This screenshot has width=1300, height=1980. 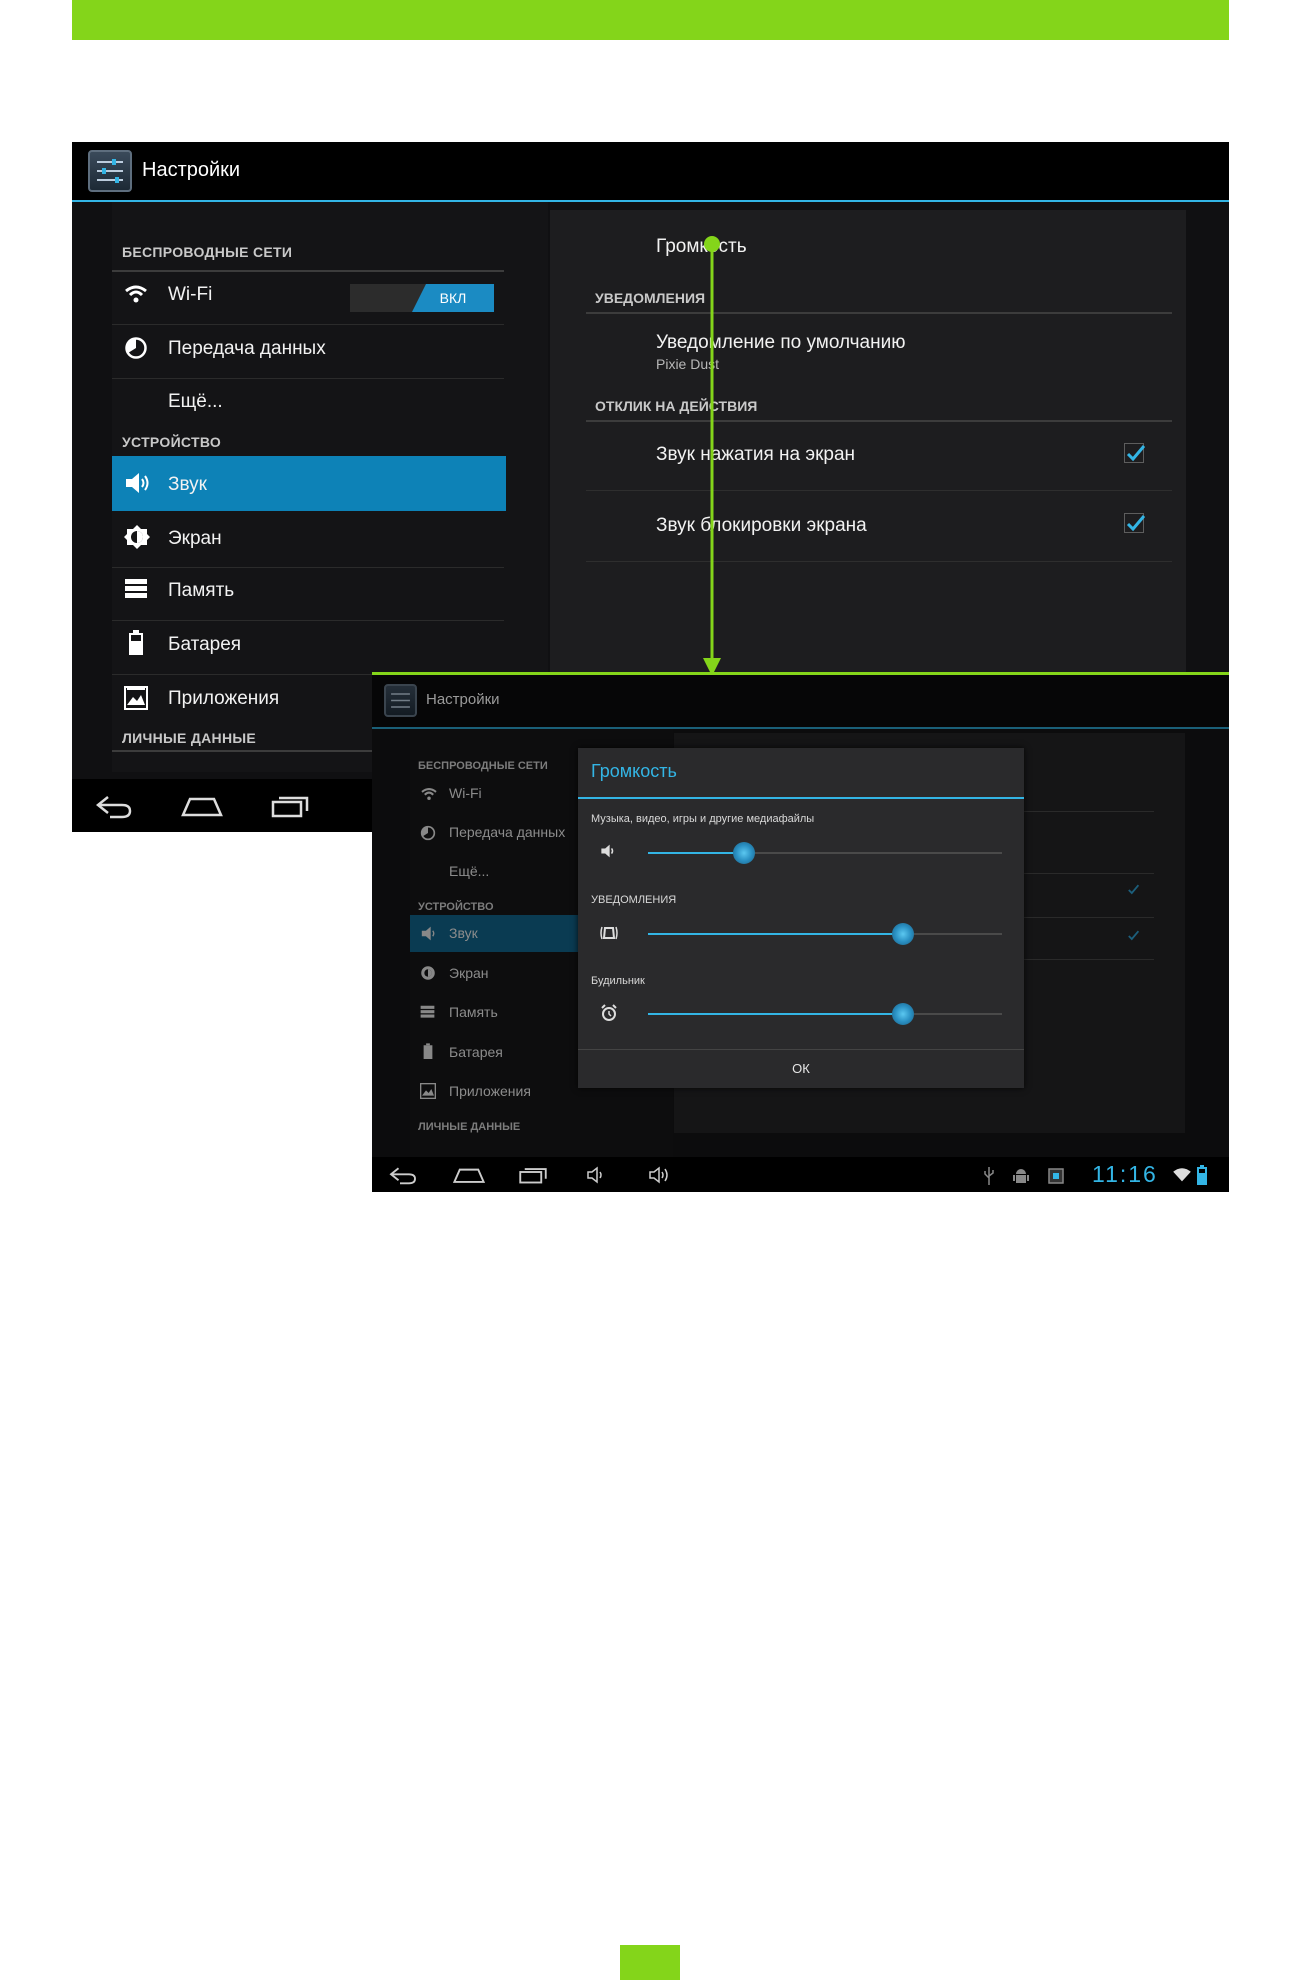 I want to click on alarm-volume-label: Будильник, so click(x=618, y=981).